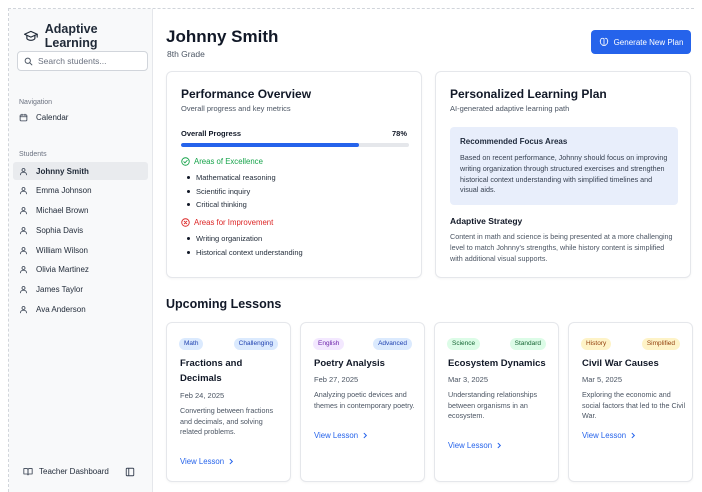 This screenshot has height=492, width=702. Describe the element at coordinates (630, 344) in the screenshot. I see `lesson-badges: History Simplified` at that location.